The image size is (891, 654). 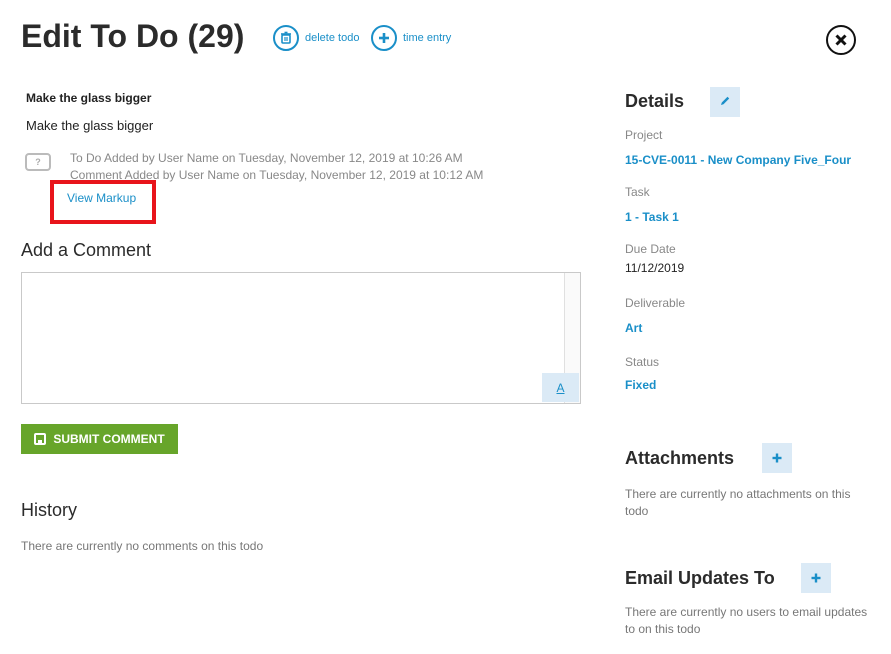 What do you see at coordinates (841, 40) in the screenshot?
I see `close-icon` at bounding box center [841, 40].